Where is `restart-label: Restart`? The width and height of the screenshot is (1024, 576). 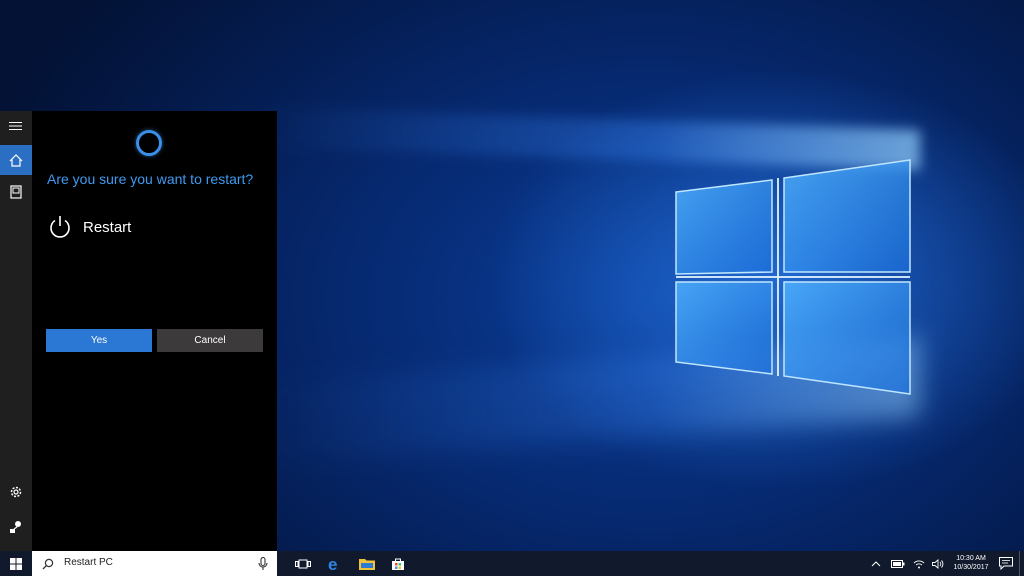 restart-label: Restart is located at coordinates (107, 227).